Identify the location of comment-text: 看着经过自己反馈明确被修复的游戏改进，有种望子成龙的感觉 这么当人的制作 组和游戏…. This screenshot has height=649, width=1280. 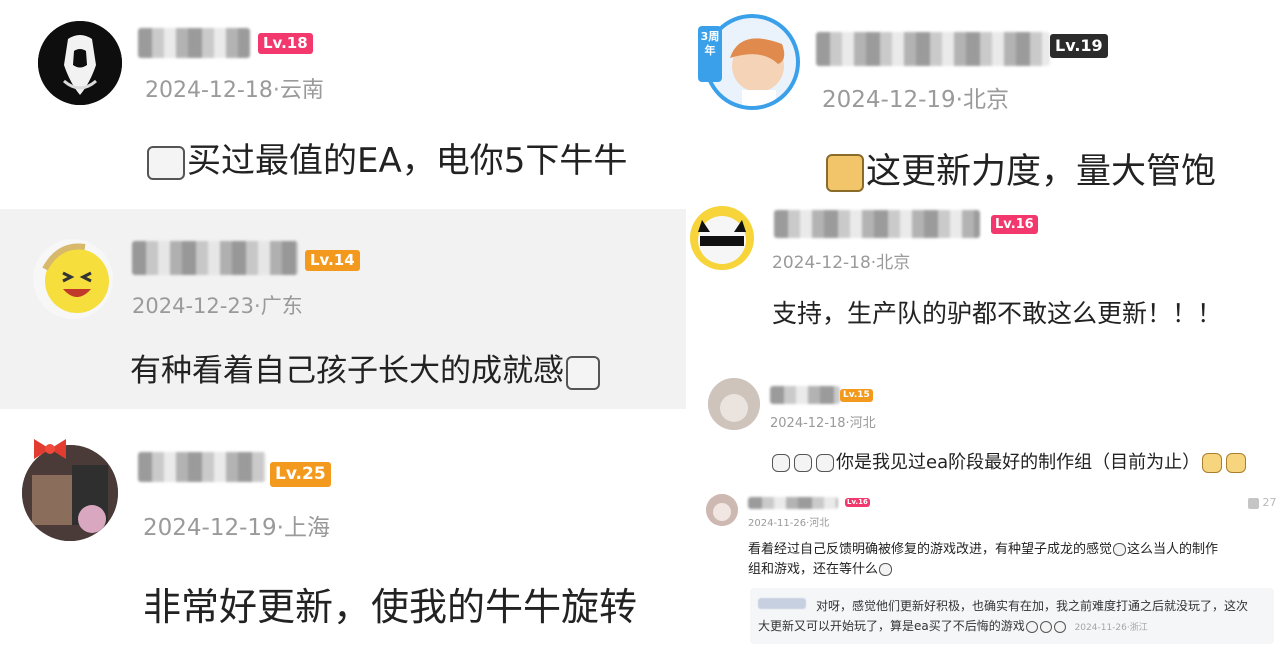
(983, 559).